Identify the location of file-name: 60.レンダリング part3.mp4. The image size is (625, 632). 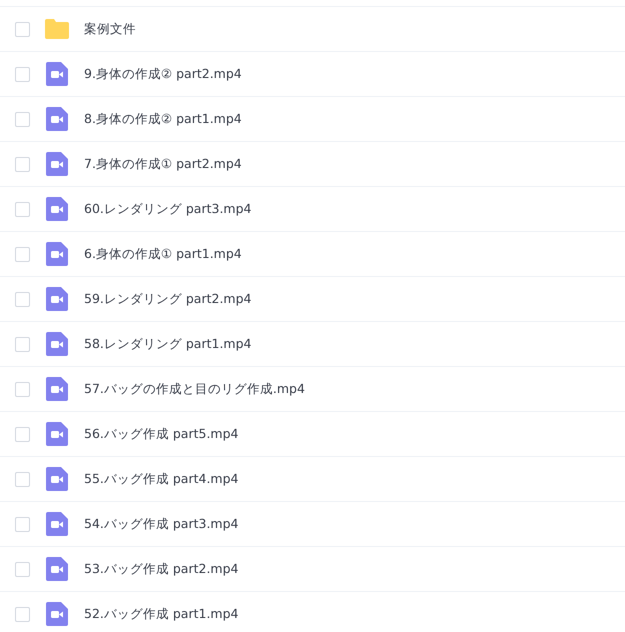
(168, 209).